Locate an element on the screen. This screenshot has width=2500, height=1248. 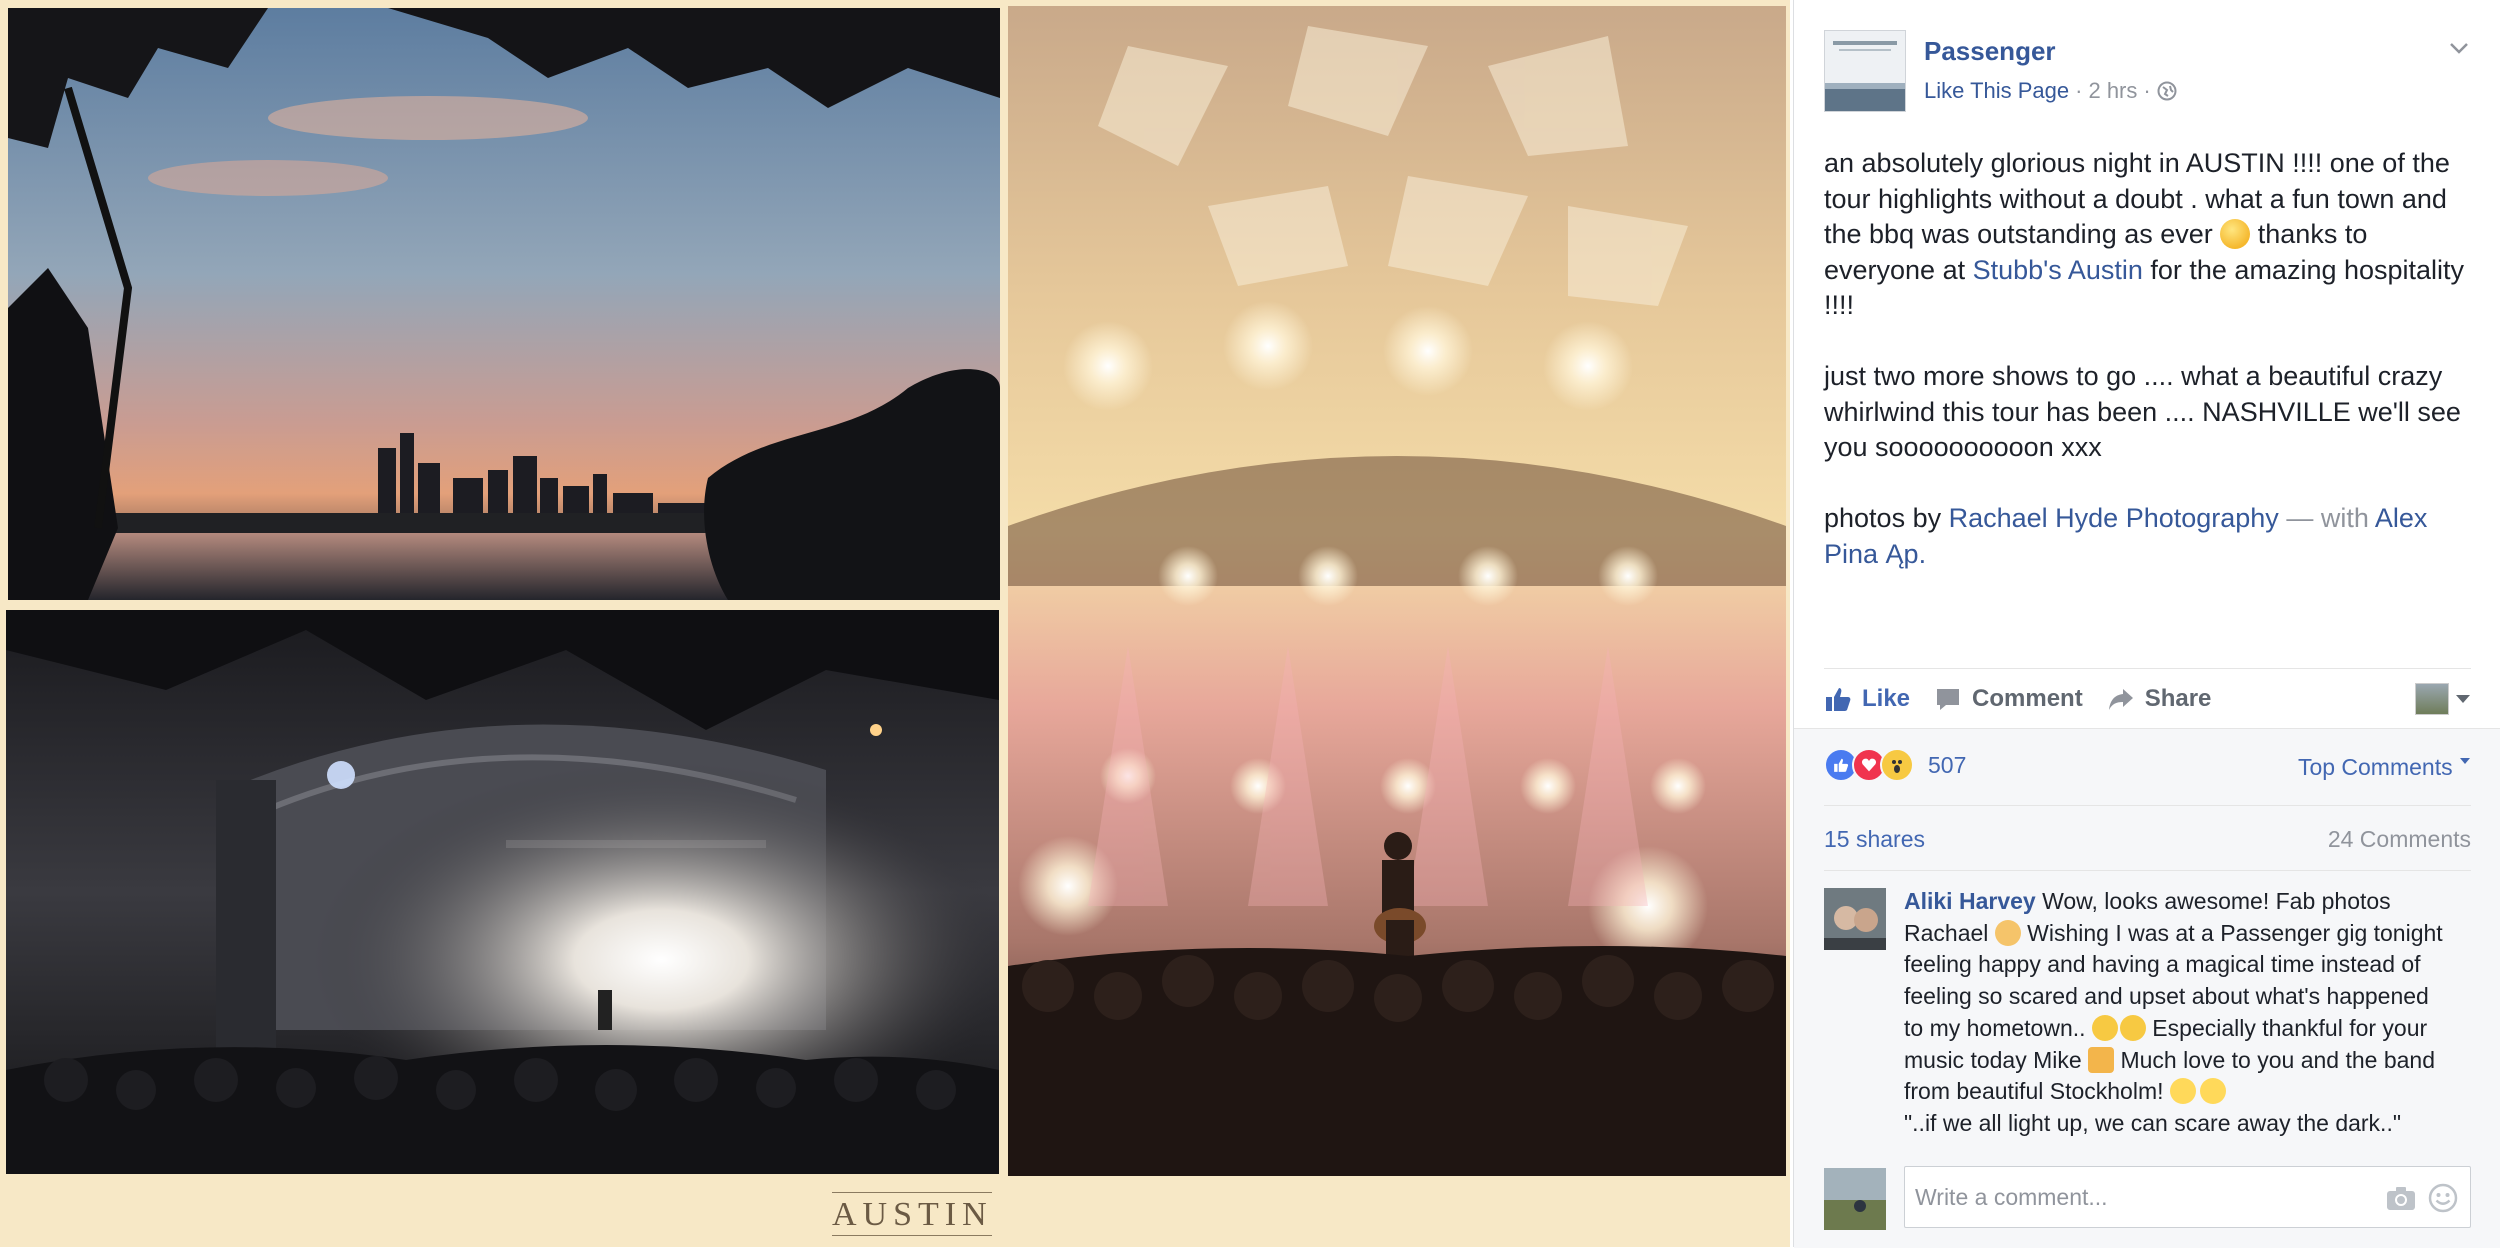
emoji-smile-icon is located at coordinates (2443, 1198).